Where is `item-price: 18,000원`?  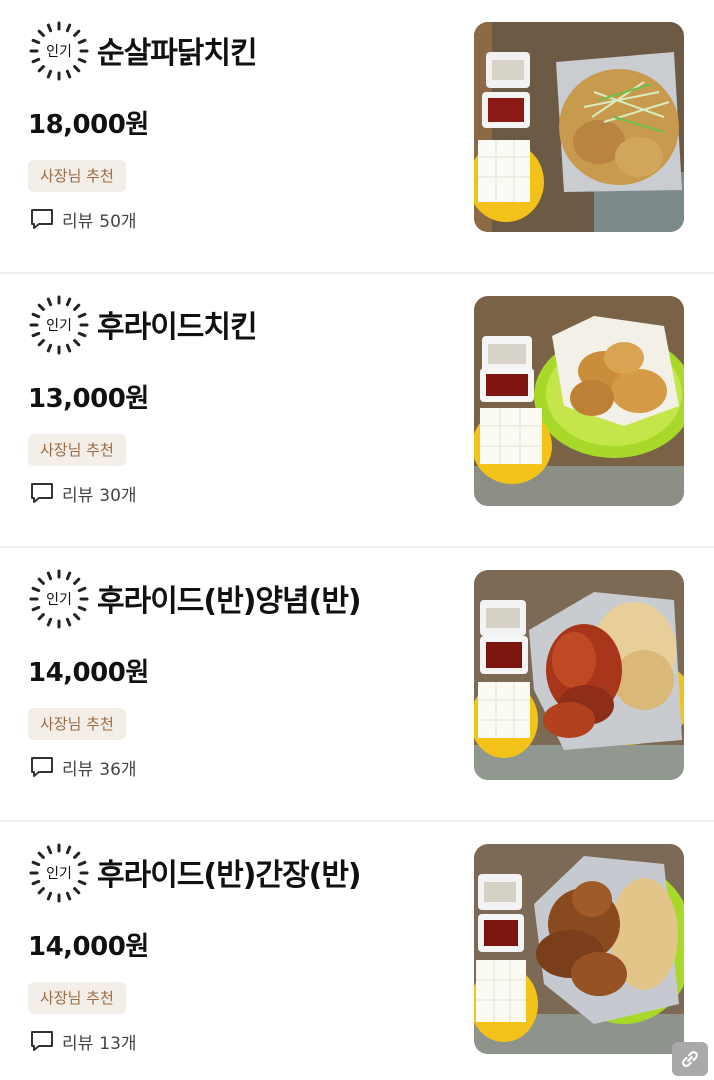
item-price: 18,000원 is located at coordinates (88, 125).